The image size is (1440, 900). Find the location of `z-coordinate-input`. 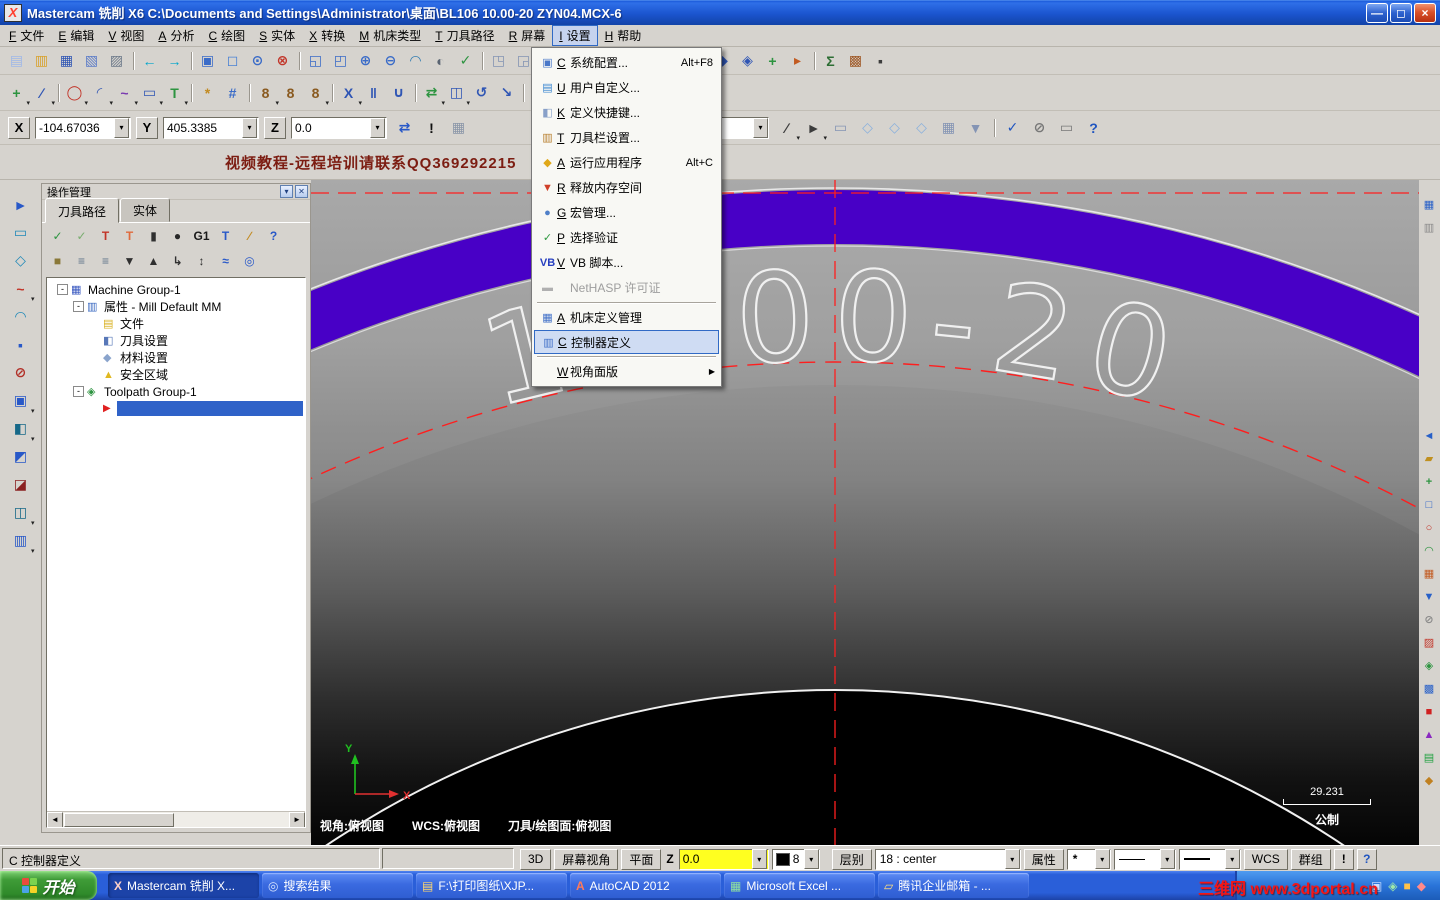

z-coordinate-input is located at coordinates (331, 127).